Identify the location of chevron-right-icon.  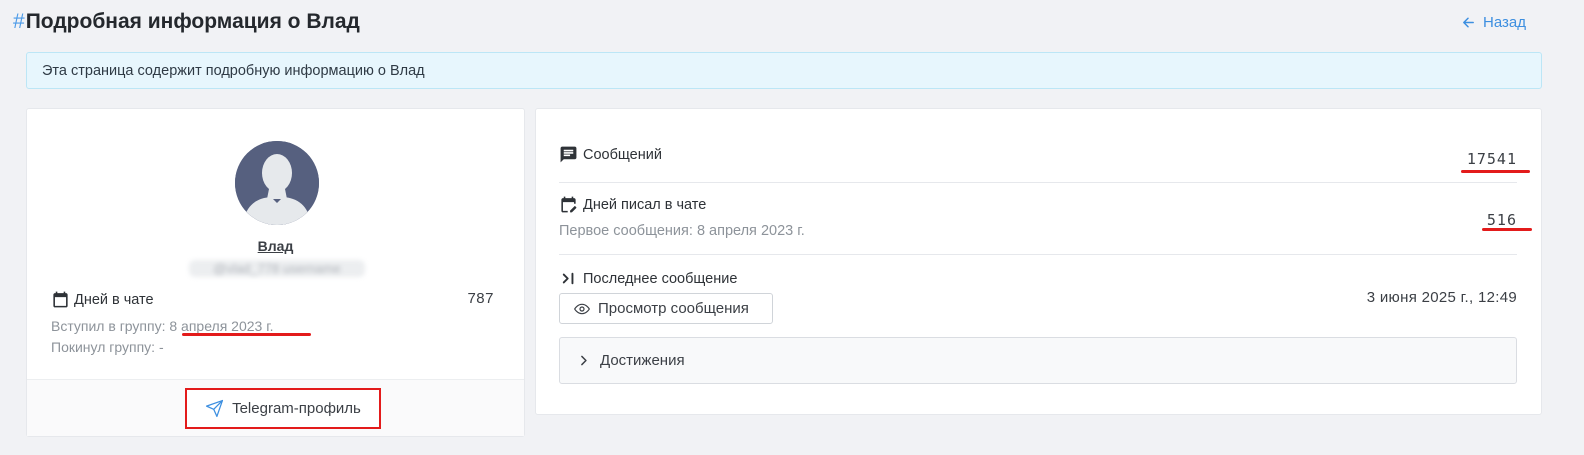
(584, 360).